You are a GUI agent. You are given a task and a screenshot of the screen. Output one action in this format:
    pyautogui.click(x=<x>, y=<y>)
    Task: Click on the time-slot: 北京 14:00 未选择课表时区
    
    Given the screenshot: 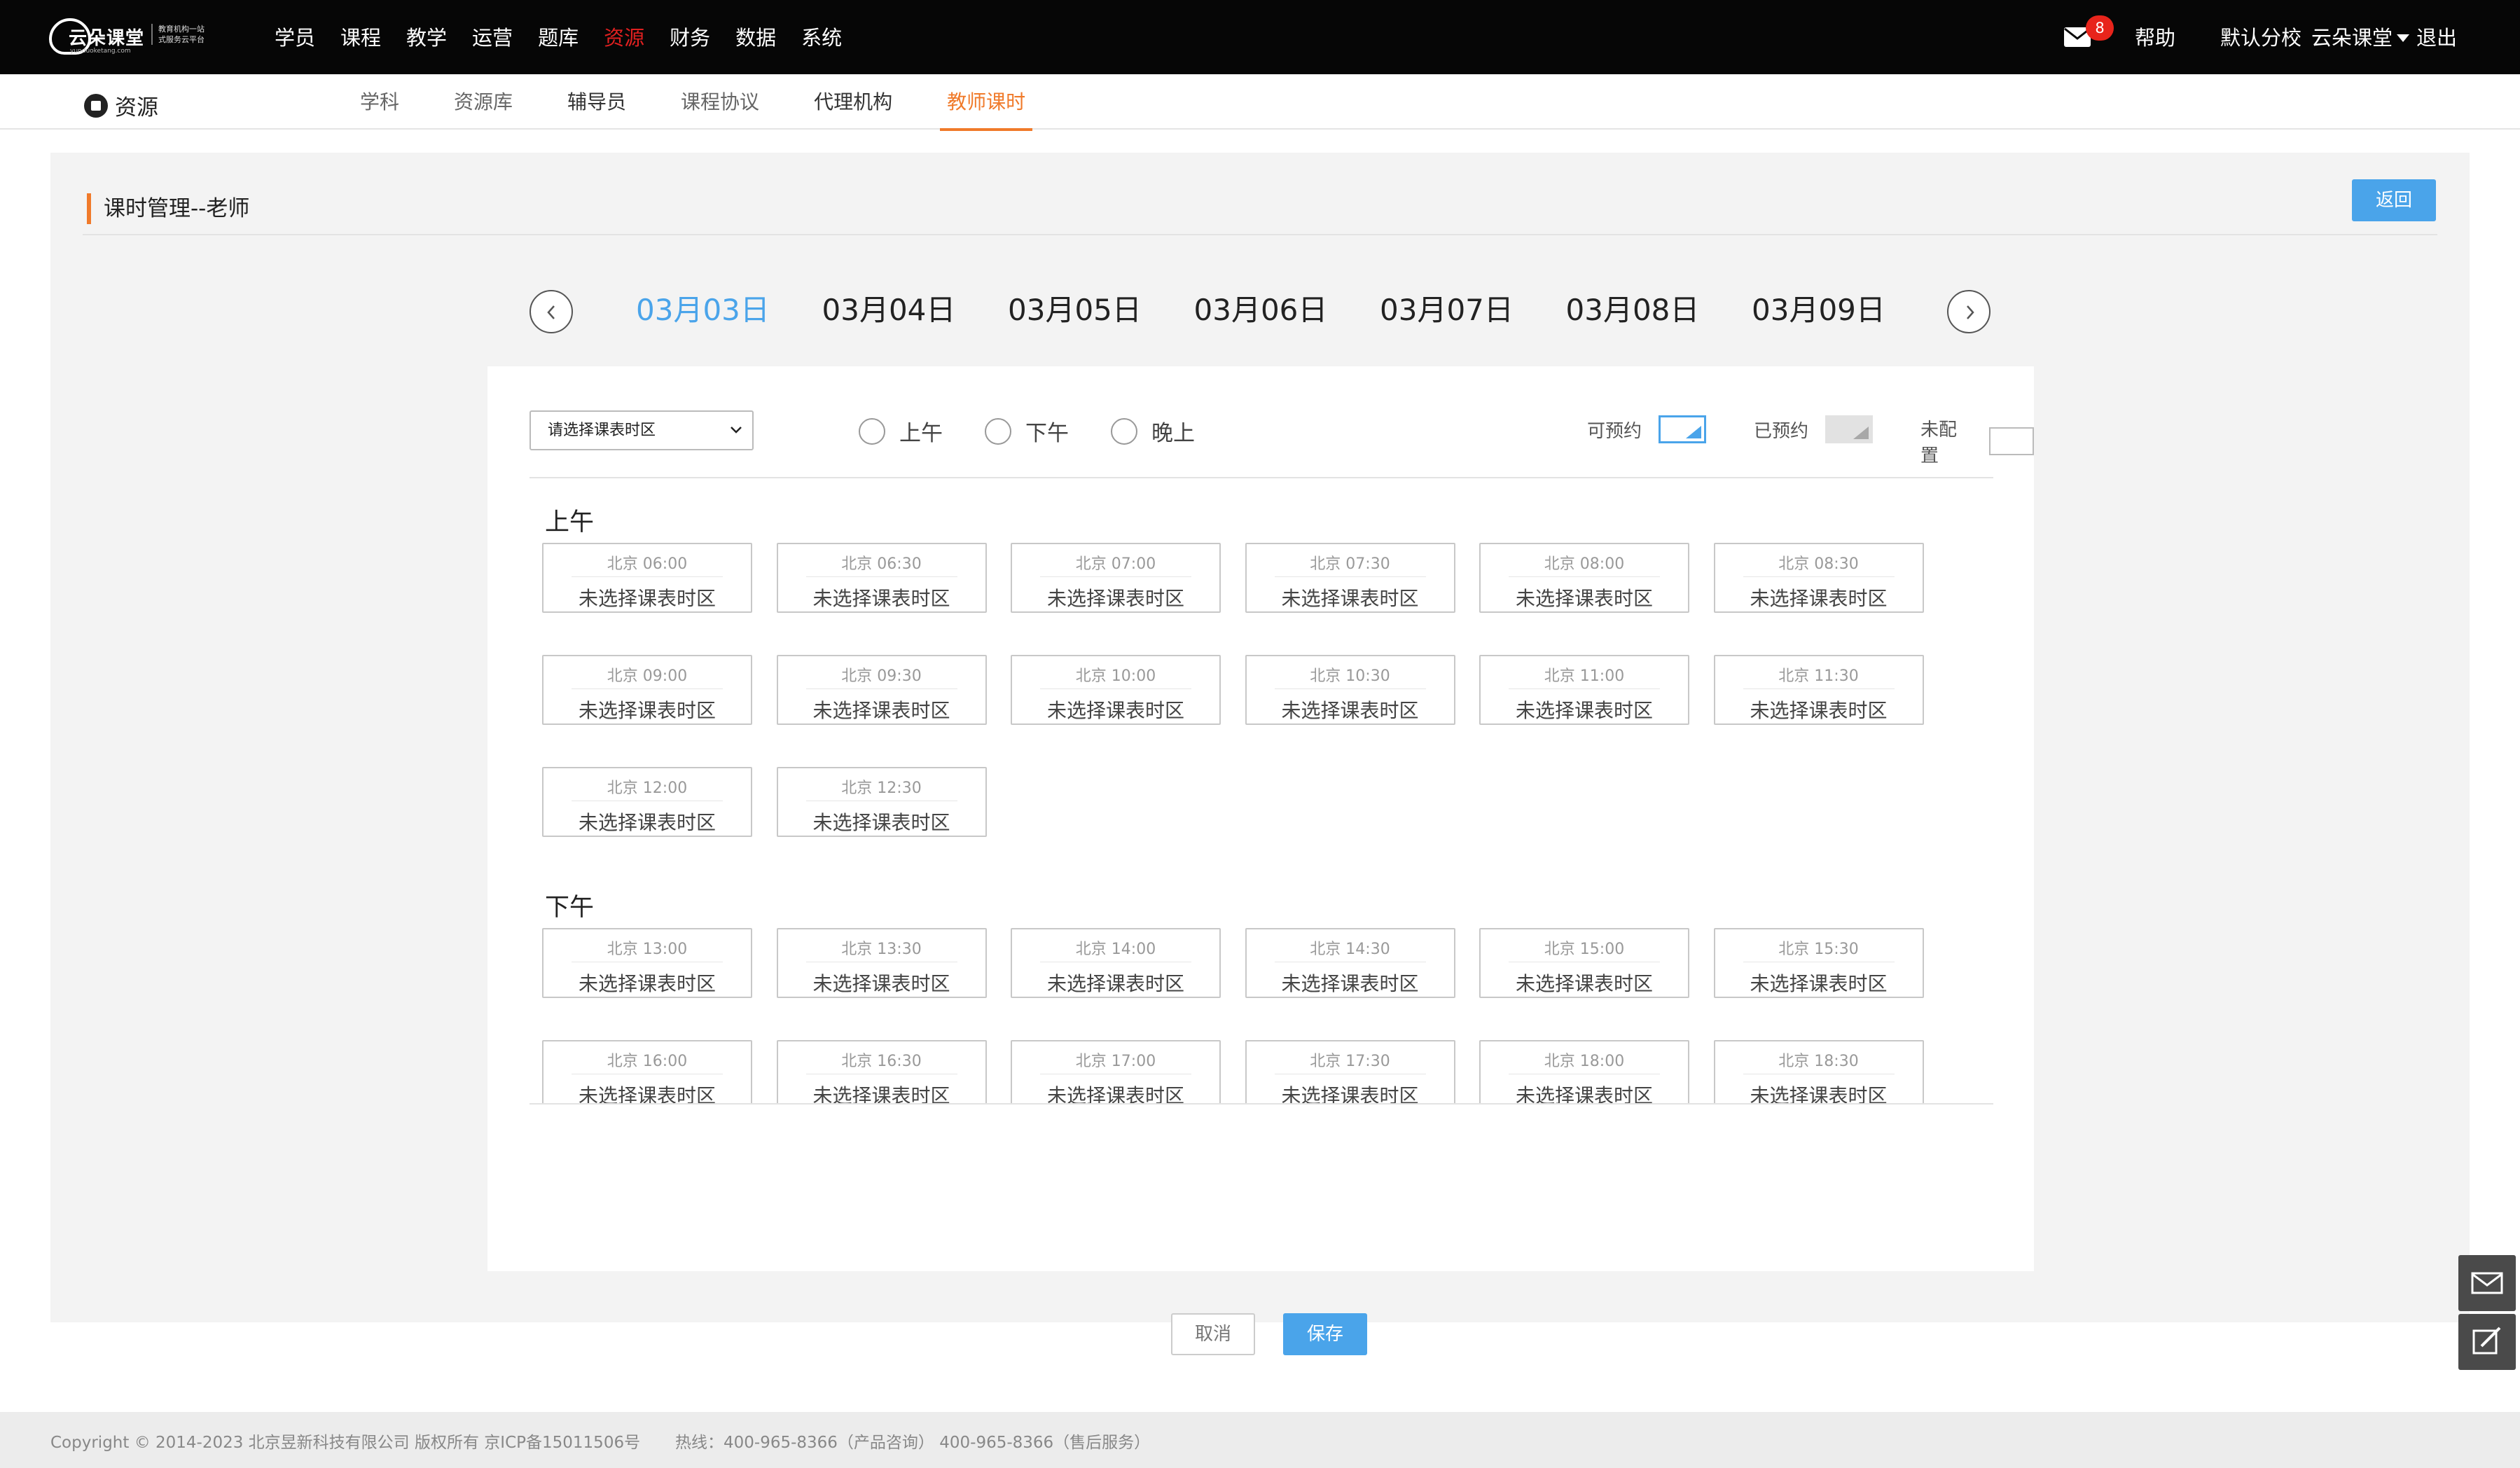 What is the action you would take?
    pyautogui.click(x=1116, y=963)
    